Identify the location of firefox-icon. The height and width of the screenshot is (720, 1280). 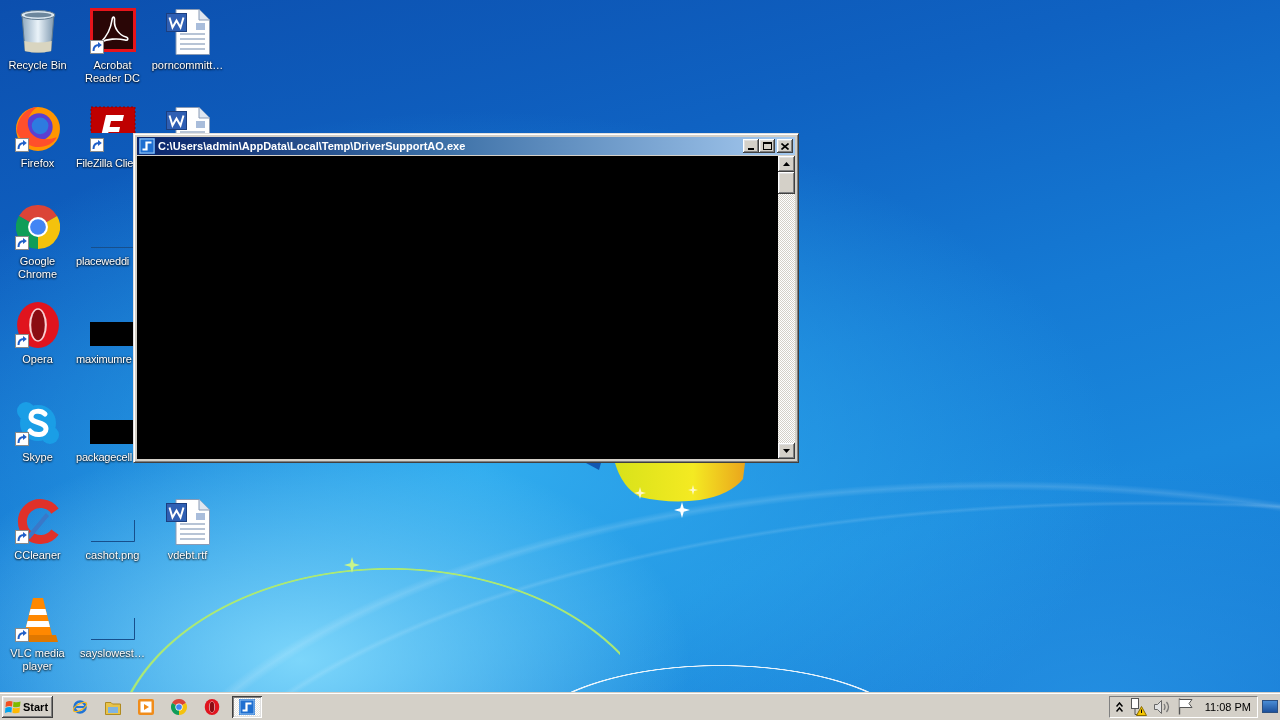
(37, 129).